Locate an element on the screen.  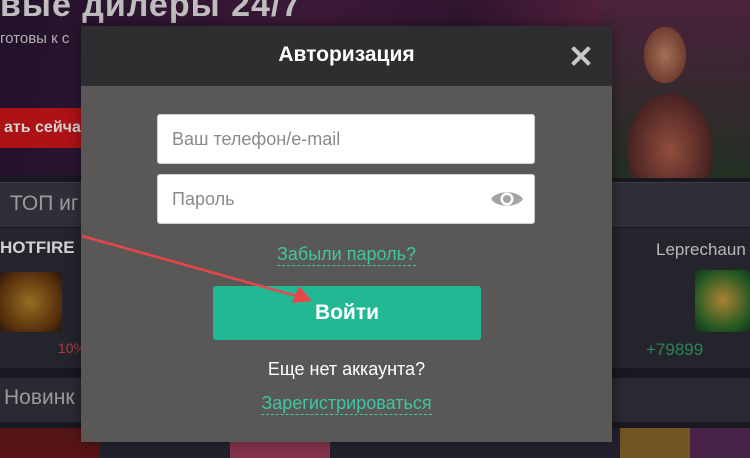
eye-icon is located at coordinates (507, 199).